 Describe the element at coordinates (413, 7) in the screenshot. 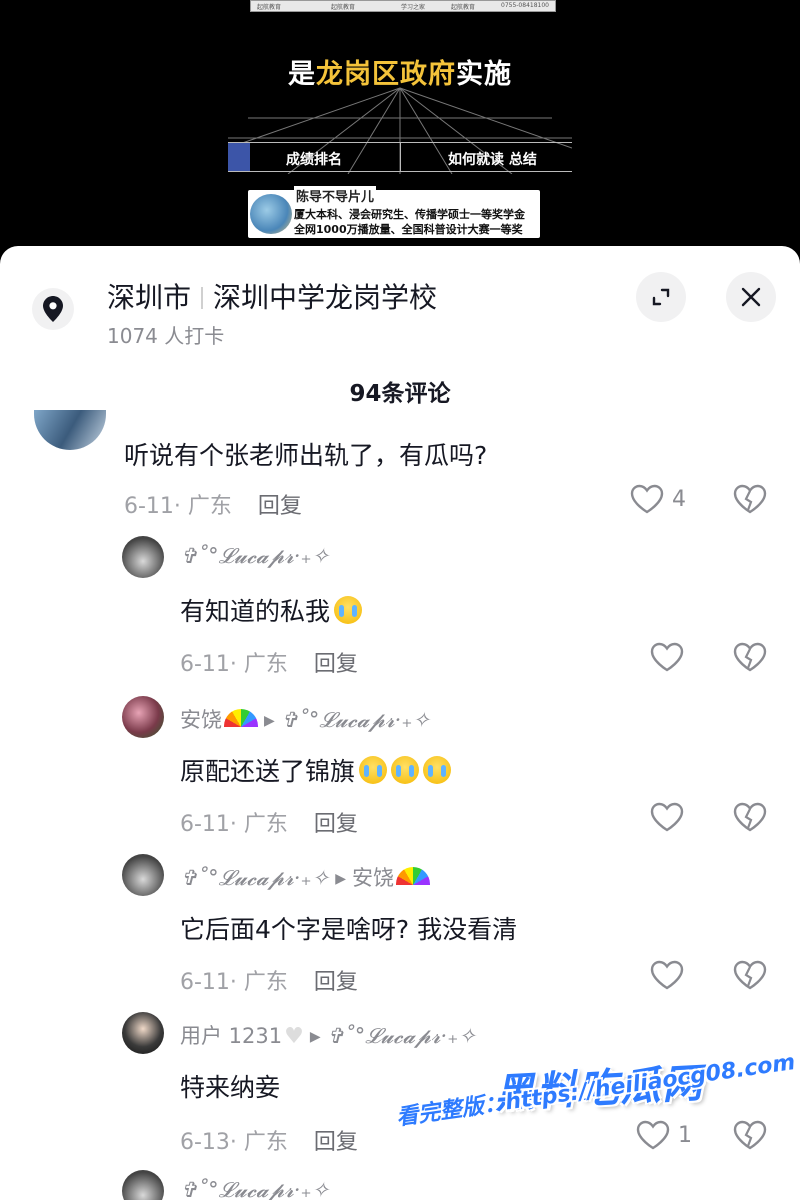

I see `table-cell: 学习之家` at that location.